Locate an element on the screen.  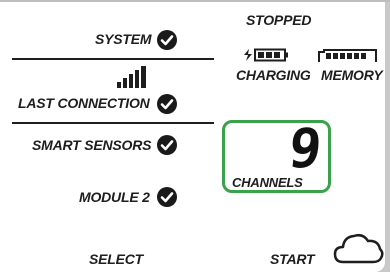
last-connection-check-icon is located at coordinates (167, 104).